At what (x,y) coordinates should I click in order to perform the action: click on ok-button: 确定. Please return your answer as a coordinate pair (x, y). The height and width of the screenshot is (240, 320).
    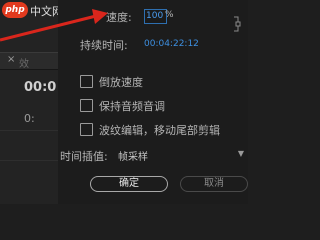
    Looking at the image, I should click on (129, 184).